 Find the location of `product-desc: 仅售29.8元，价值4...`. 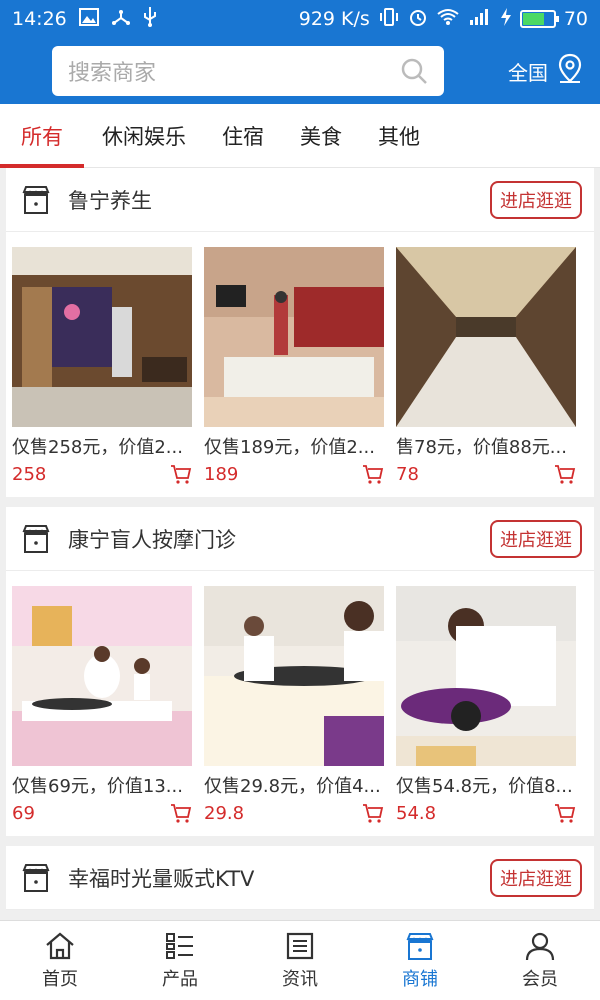

product-desc: 仅售29.8元，价值4... is located at coordinates (292, 786).